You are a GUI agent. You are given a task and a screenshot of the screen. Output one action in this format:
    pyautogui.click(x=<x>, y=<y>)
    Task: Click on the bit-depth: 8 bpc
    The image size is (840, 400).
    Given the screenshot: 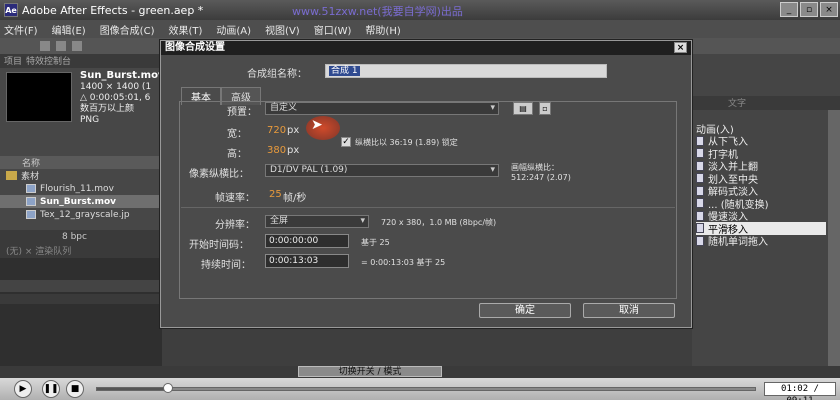 What is the action you would take?
    pyautogui.click(x=74, y=237)
    